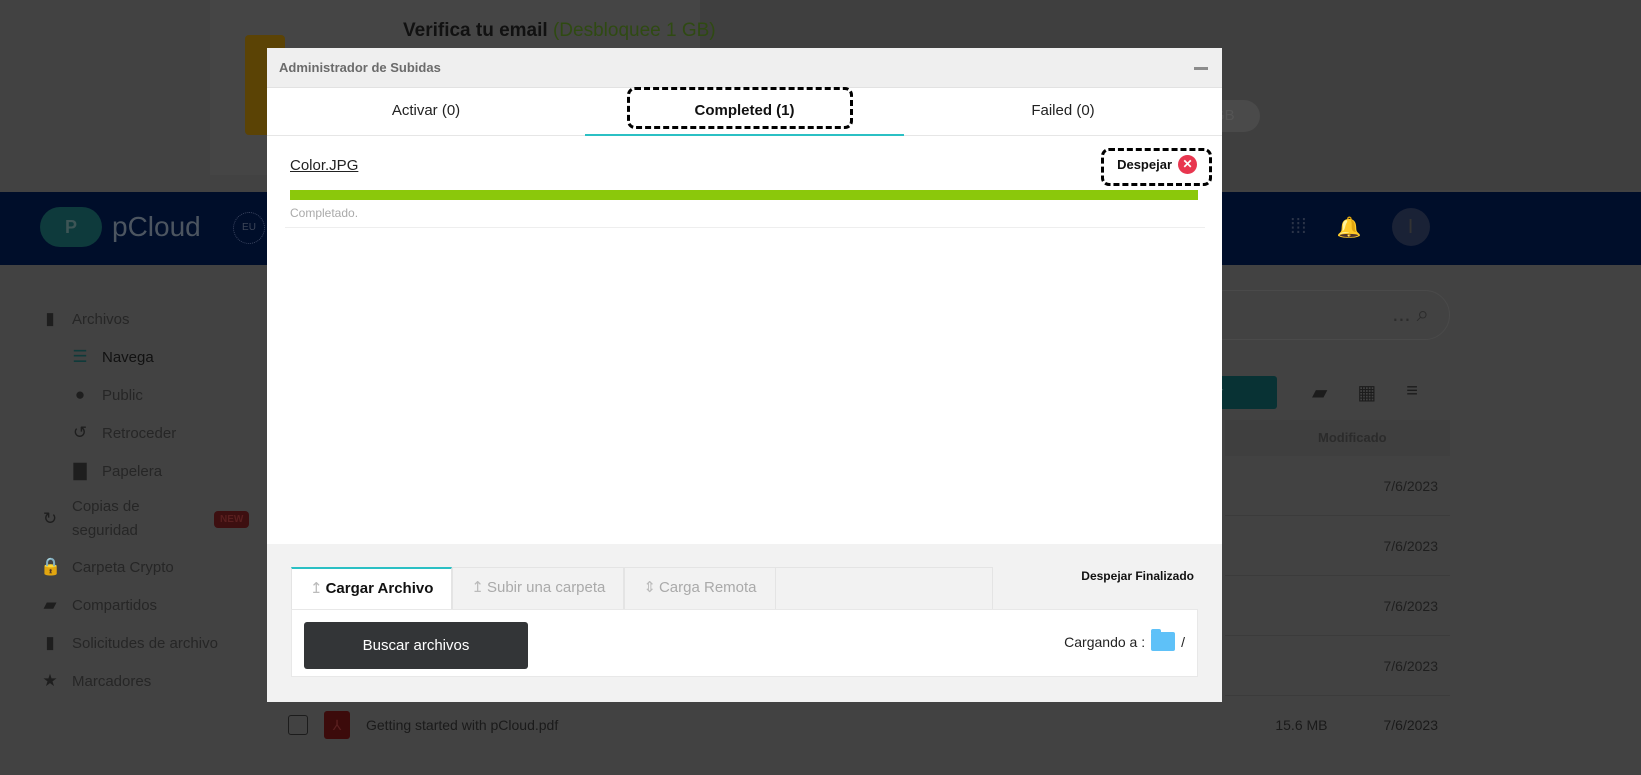 This screenshot has height=775, width=1641. Describe the element at coordinates (1319, 392) in the screenshot. I see `new-folder-icon: ▰` at that location.